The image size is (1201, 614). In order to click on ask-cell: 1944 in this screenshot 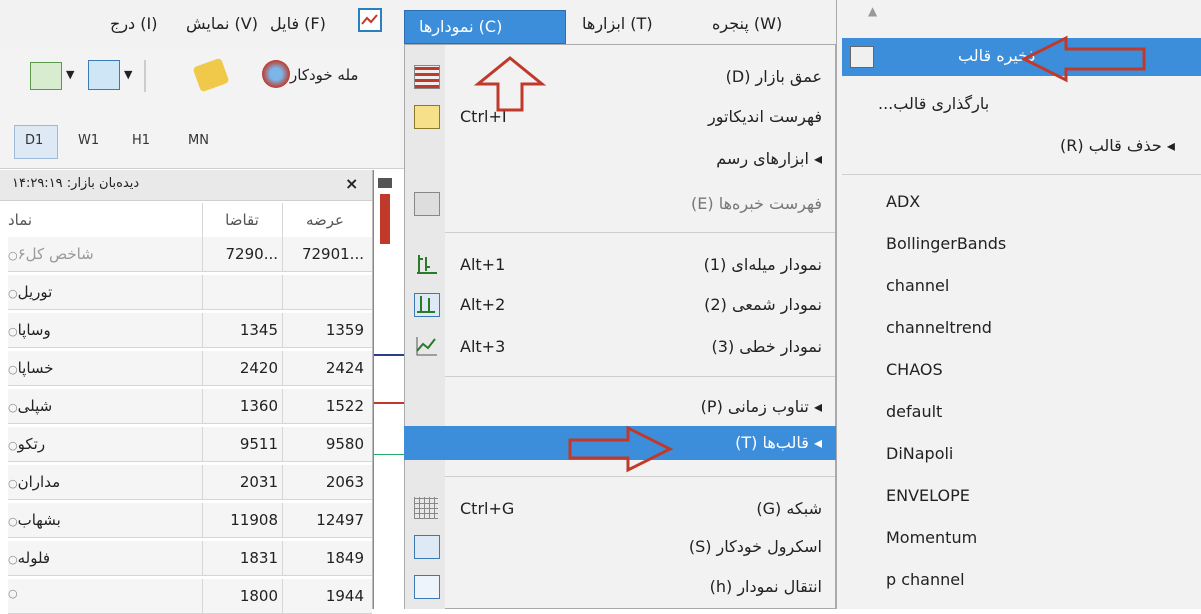, I will do `click(344, 596)`.